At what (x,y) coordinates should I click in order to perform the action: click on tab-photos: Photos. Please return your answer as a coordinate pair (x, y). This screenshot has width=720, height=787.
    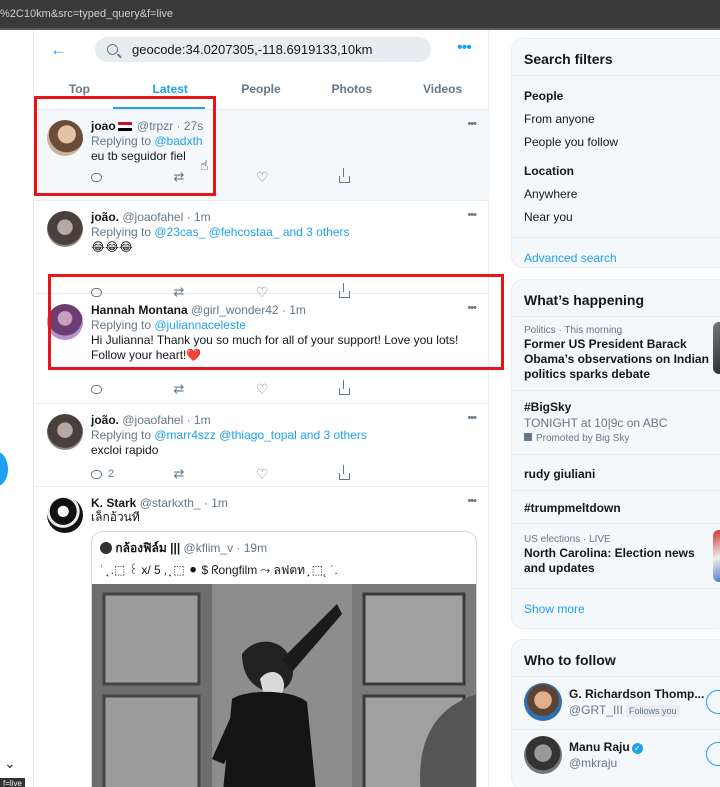
    Looking at the image, I should click on (351, 89).